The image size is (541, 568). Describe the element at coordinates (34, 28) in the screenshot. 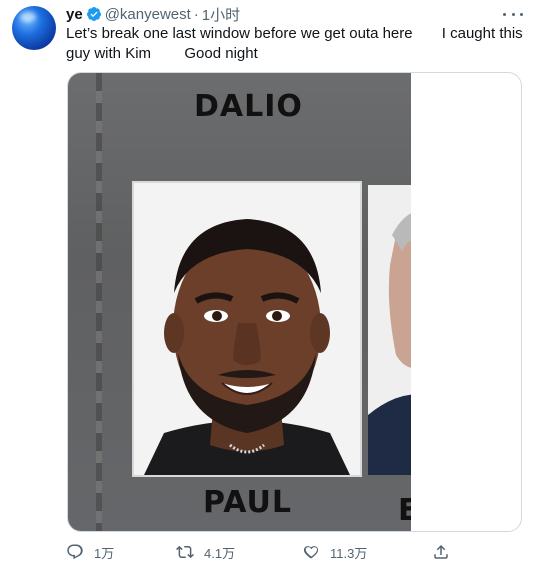

I see `avatar` at that location.